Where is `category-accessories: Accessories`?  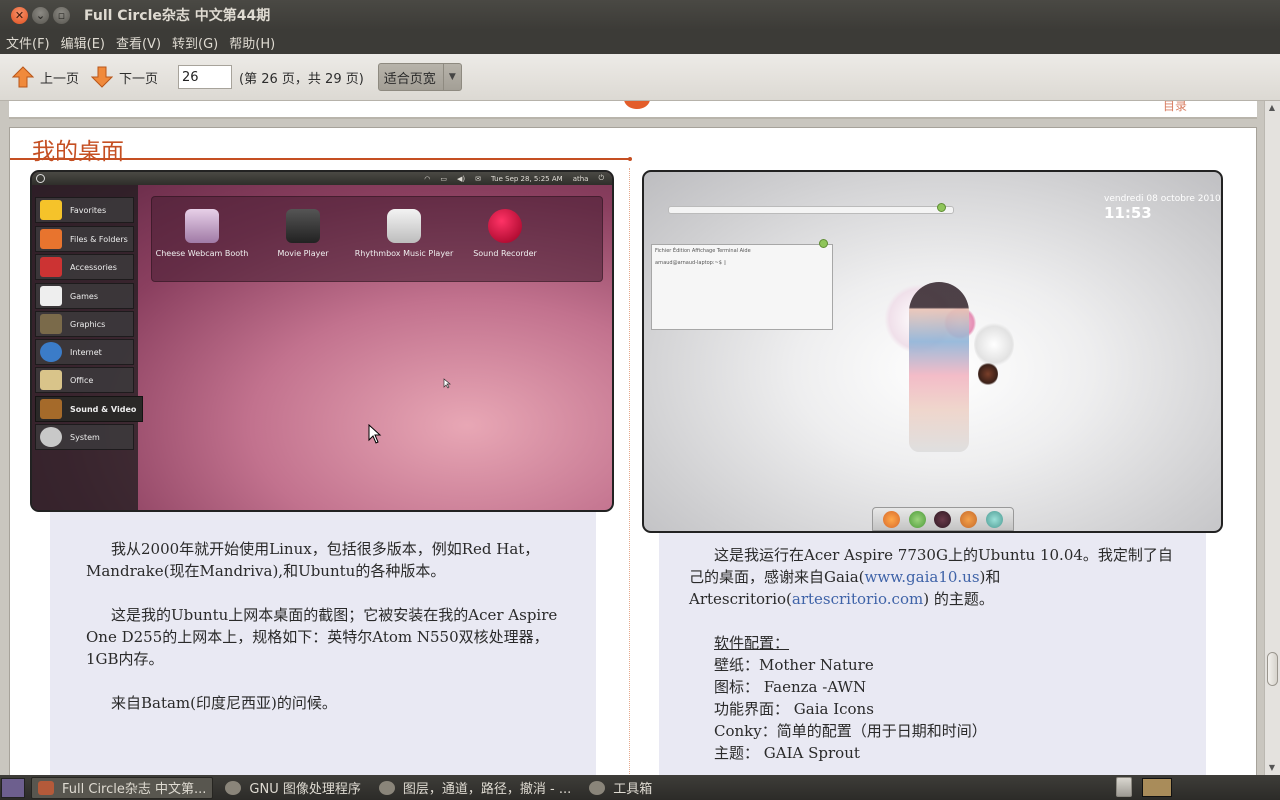 category-accessories: Accessories is located at coordinates (84, 267).